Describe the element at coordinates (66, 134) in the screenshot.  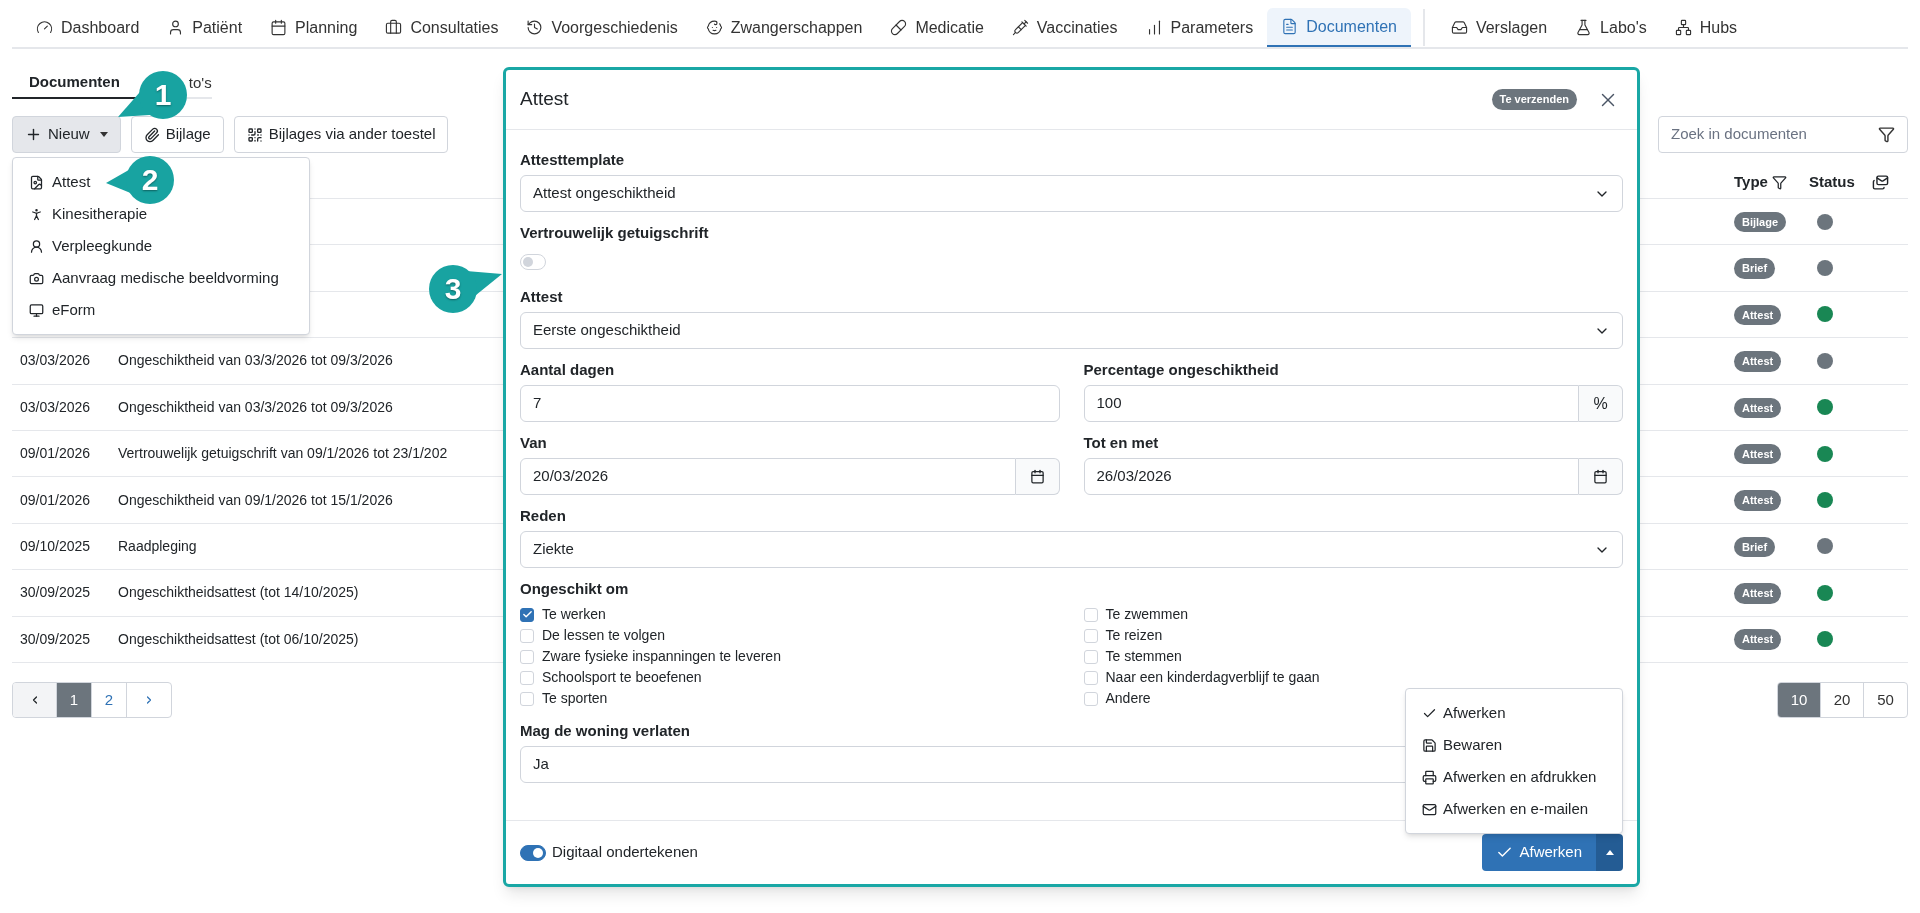
I see `new-button: Nieuw` at that location.